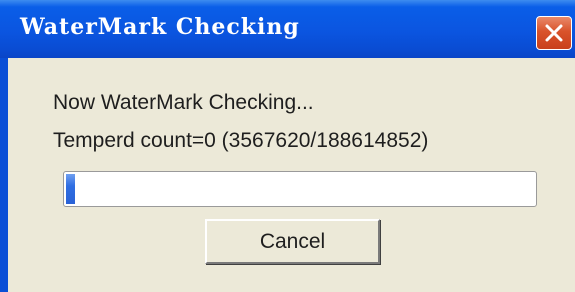  What do you see at coordinates (160, 27) in the screenshot?
I see `window-title: WaterMark Checking` at bounding box center [160, 27].